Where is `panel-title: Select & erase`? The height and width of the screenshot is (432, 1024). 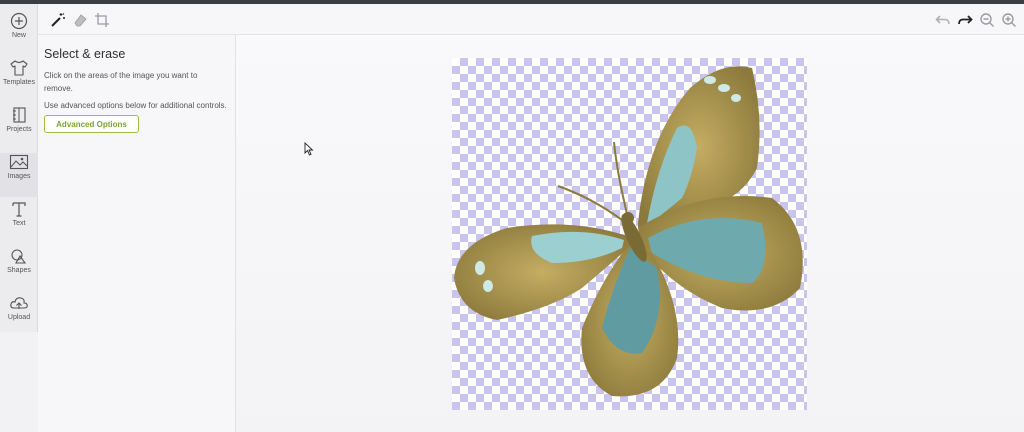
panel-title: Select & erase is located at coordinates (85, 54).